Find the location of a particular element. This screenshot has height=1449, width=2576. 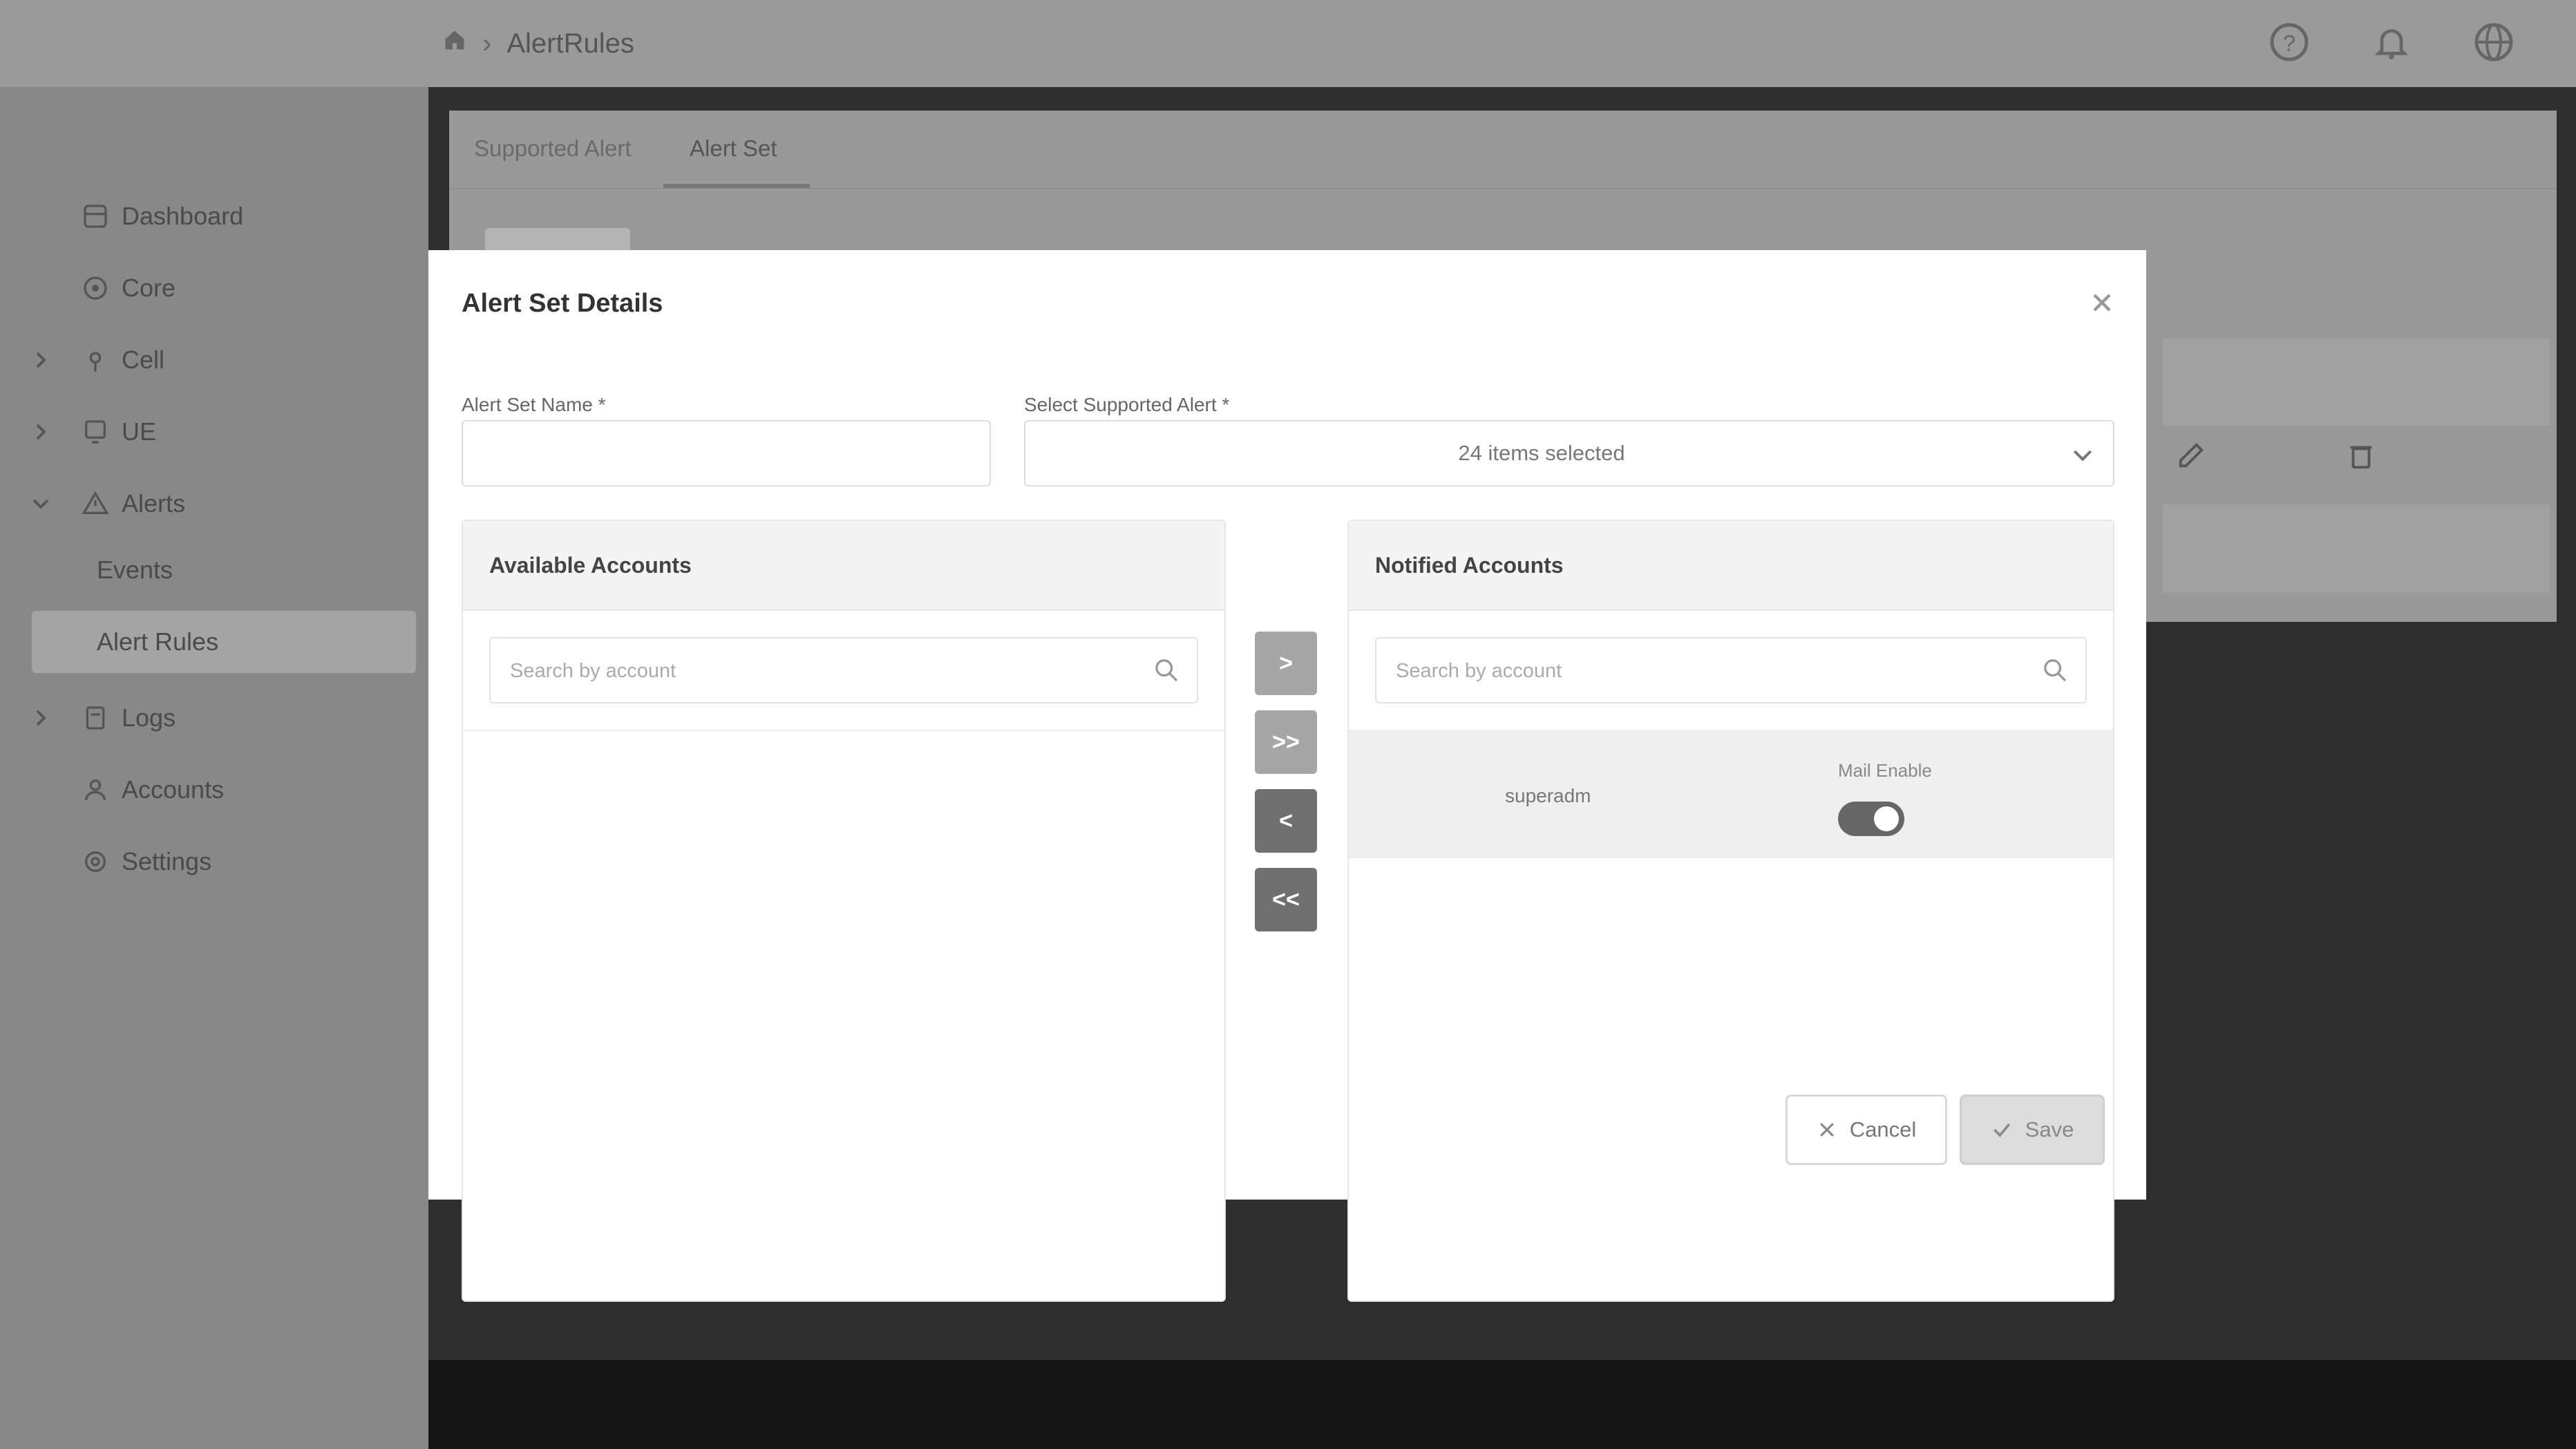

mail-enable-label: Mail Enable is located at coordinates (1885, 770).